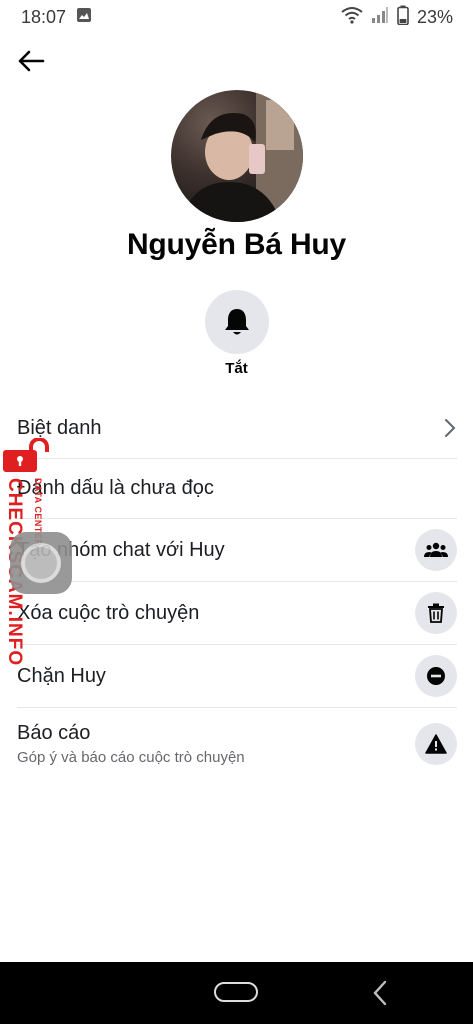  I want to click on trash-icon, so click(436, 613).